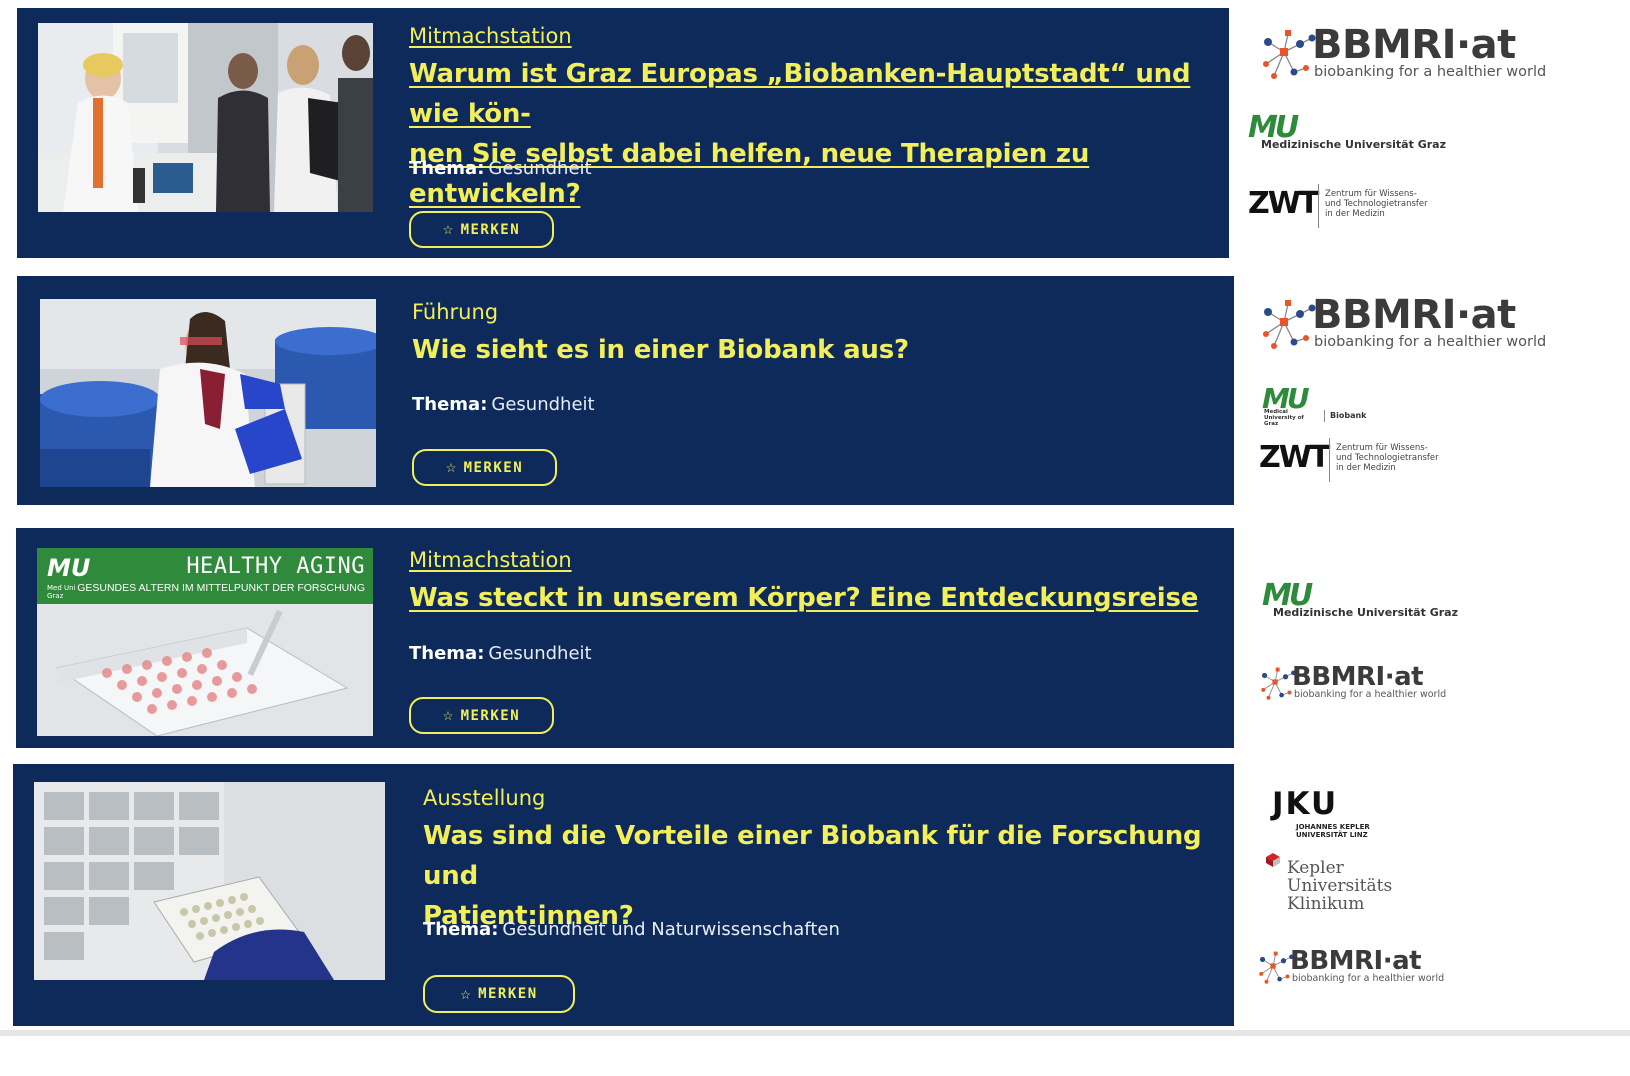  What do you see at coordinates (671, 929) in the screenshot?
I see `theme-value: Gesundheit und Naturwissenschaften` at bounding box center [671, 929].